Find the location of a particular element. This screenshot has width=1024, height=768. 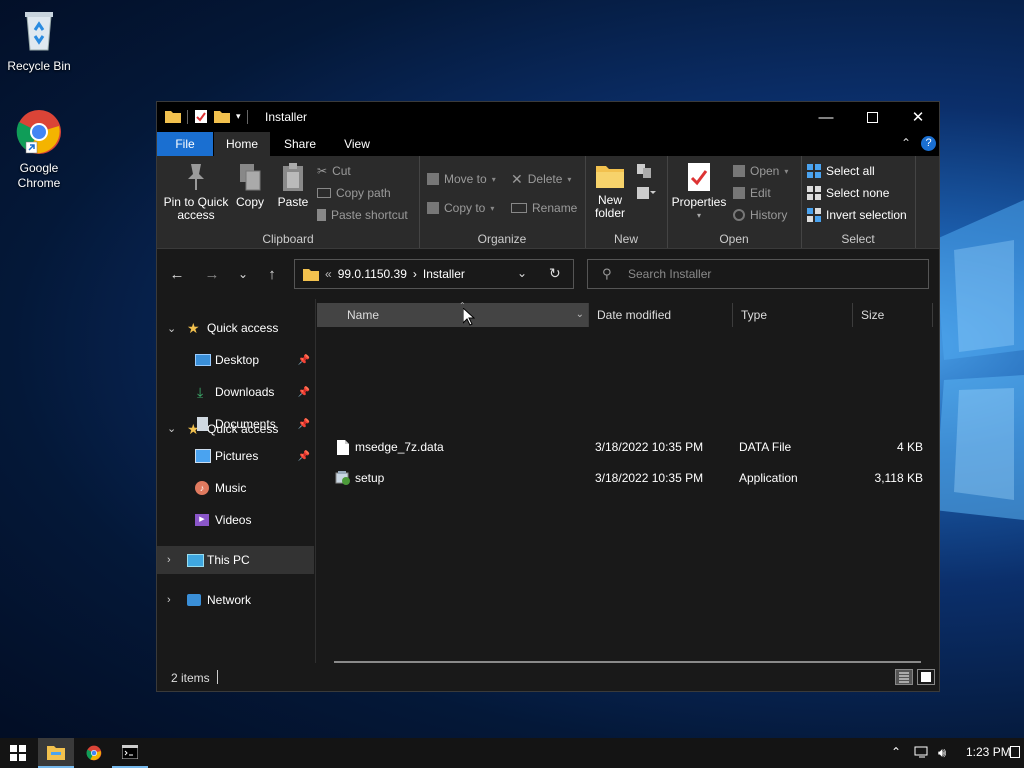

nav-pictures: Pictures 📌 is located at coordinates (235, 456).